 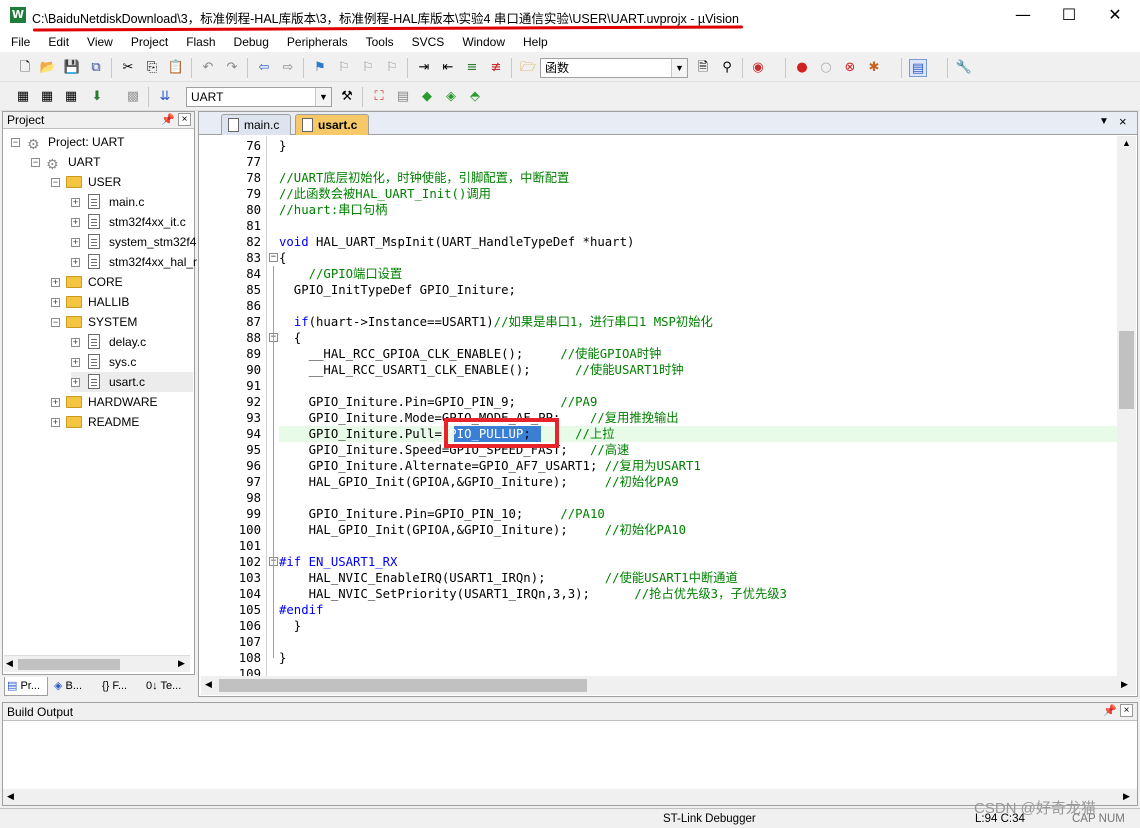 I want to click on target-select: UART ▼, so click(x=259, y=97).